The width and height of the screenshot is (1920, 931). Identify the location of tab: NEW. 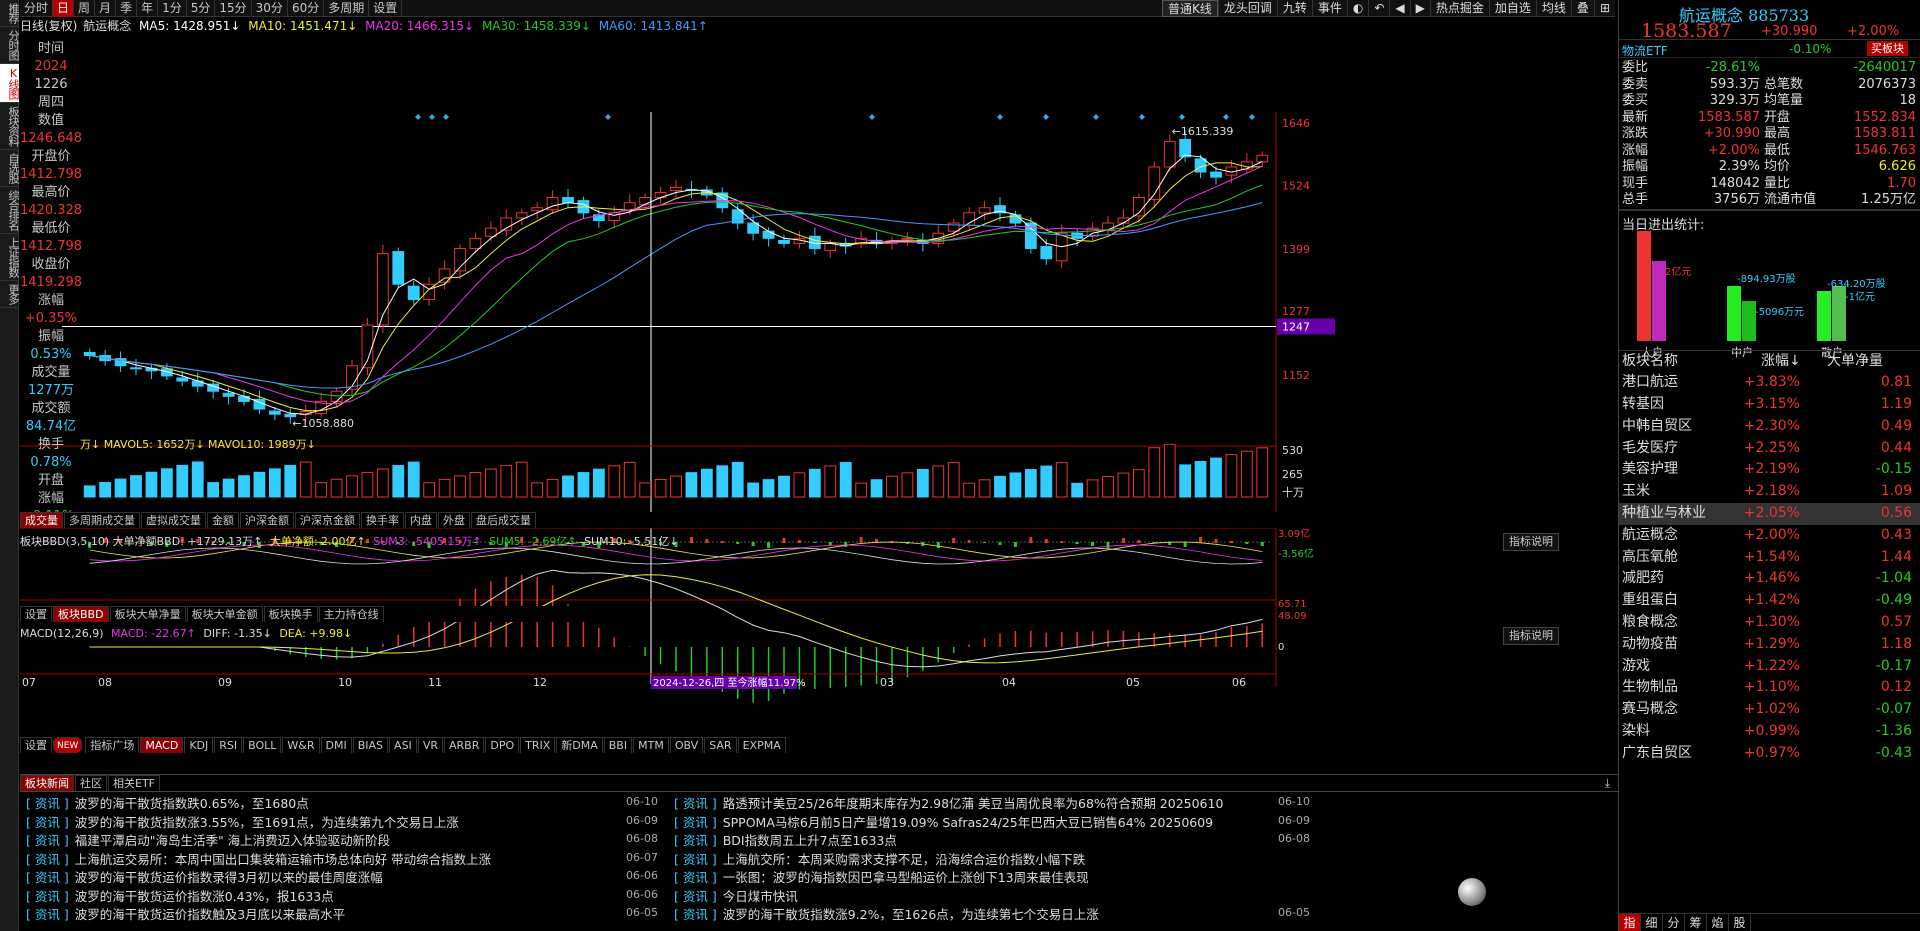
(68, 745).